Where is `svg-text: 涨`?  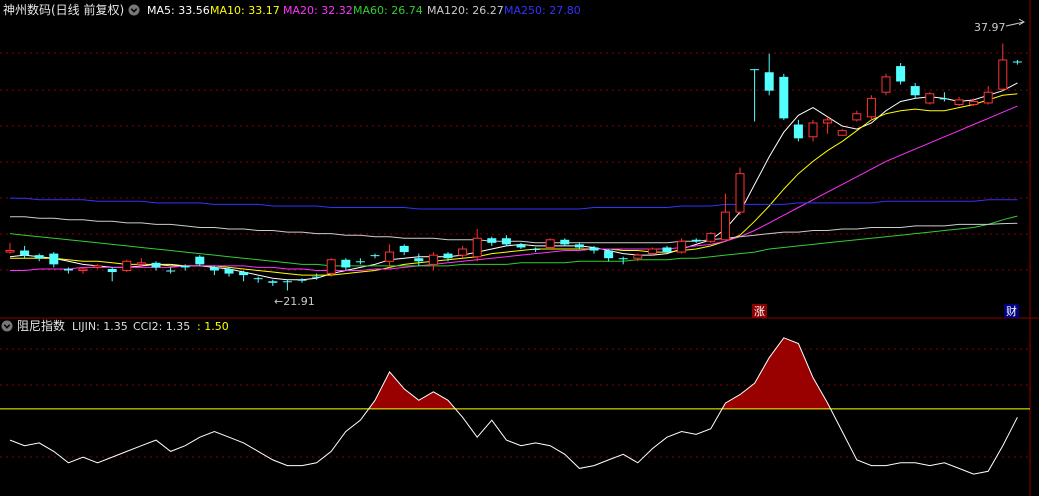
svg-text: 涨 is located at coordinates (759, 311).